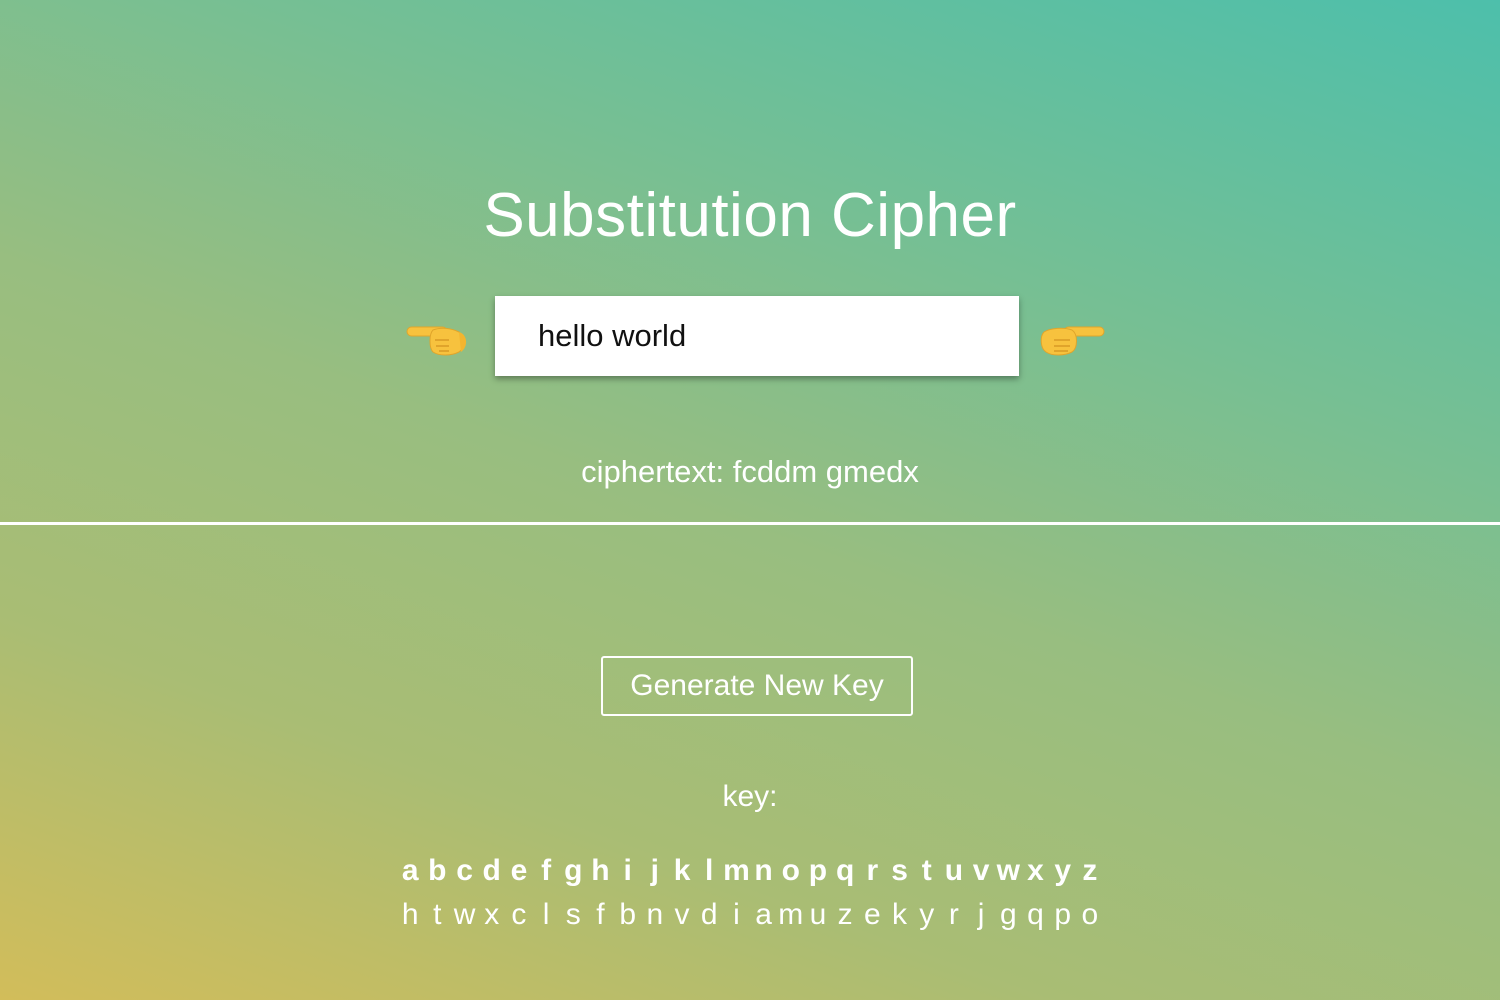 The height and width of the screenshot is (1000, 1500). I want to click on key-cipher-letter: y, so click(927, 914).